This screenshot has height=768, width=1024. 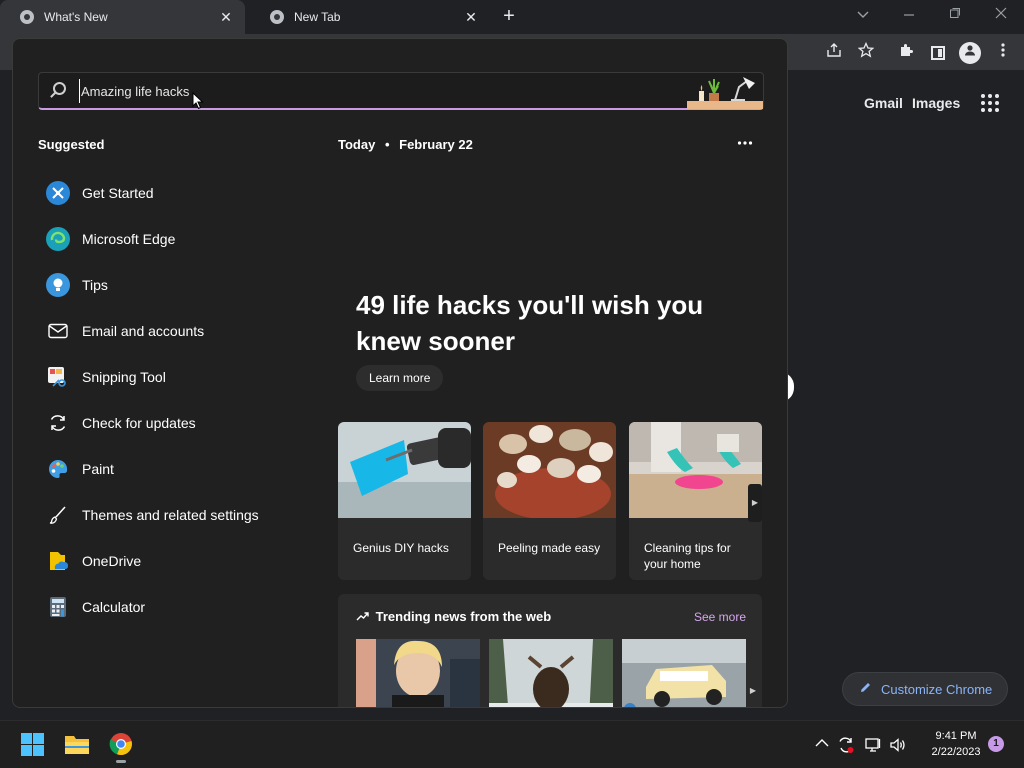 I want to click on gmail-link: Gmail, so click(x=883, y=103).